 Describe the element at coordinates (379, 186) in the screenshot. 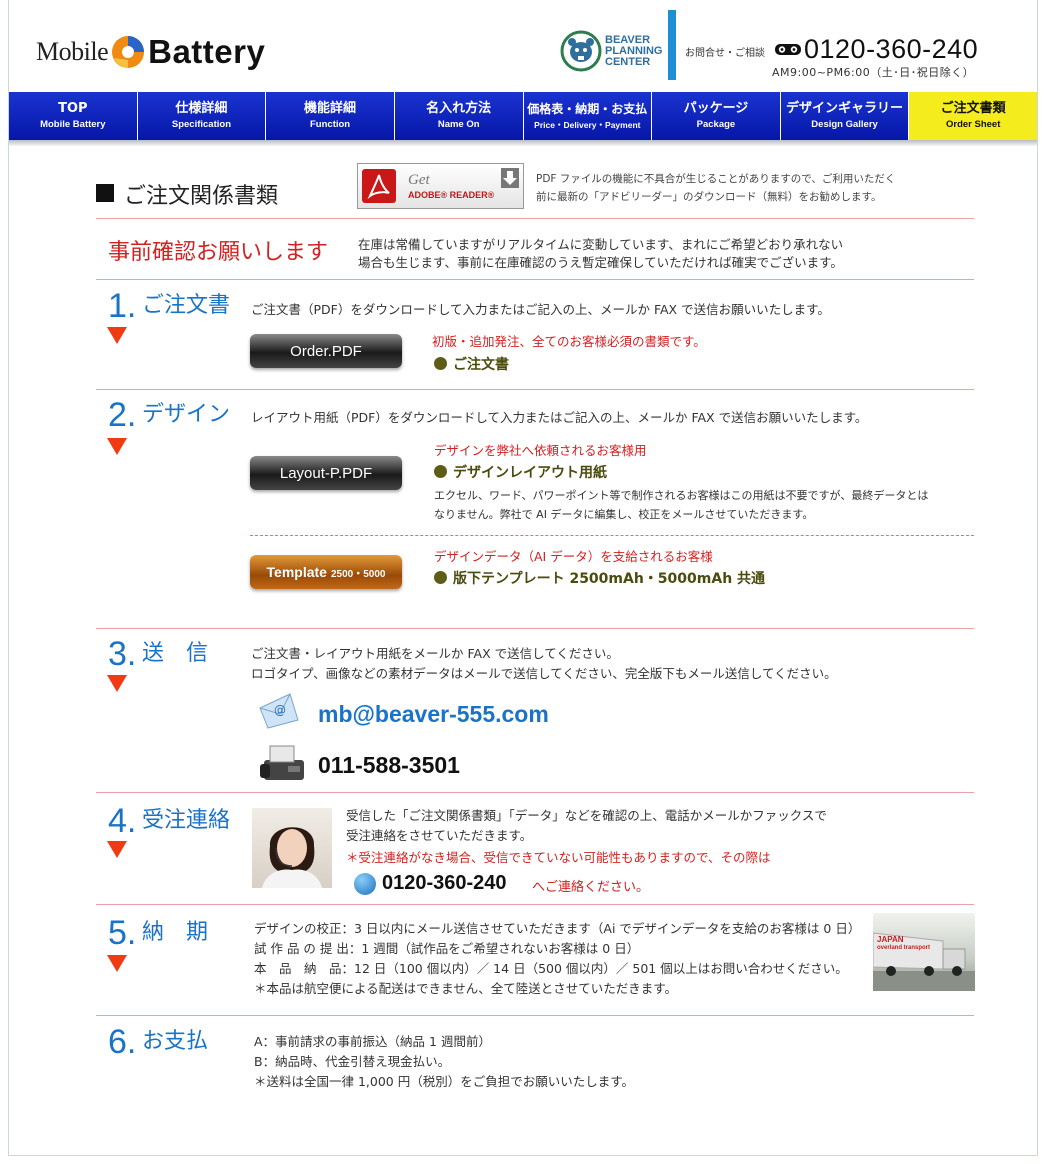

I see `pdf-icon` at that location.